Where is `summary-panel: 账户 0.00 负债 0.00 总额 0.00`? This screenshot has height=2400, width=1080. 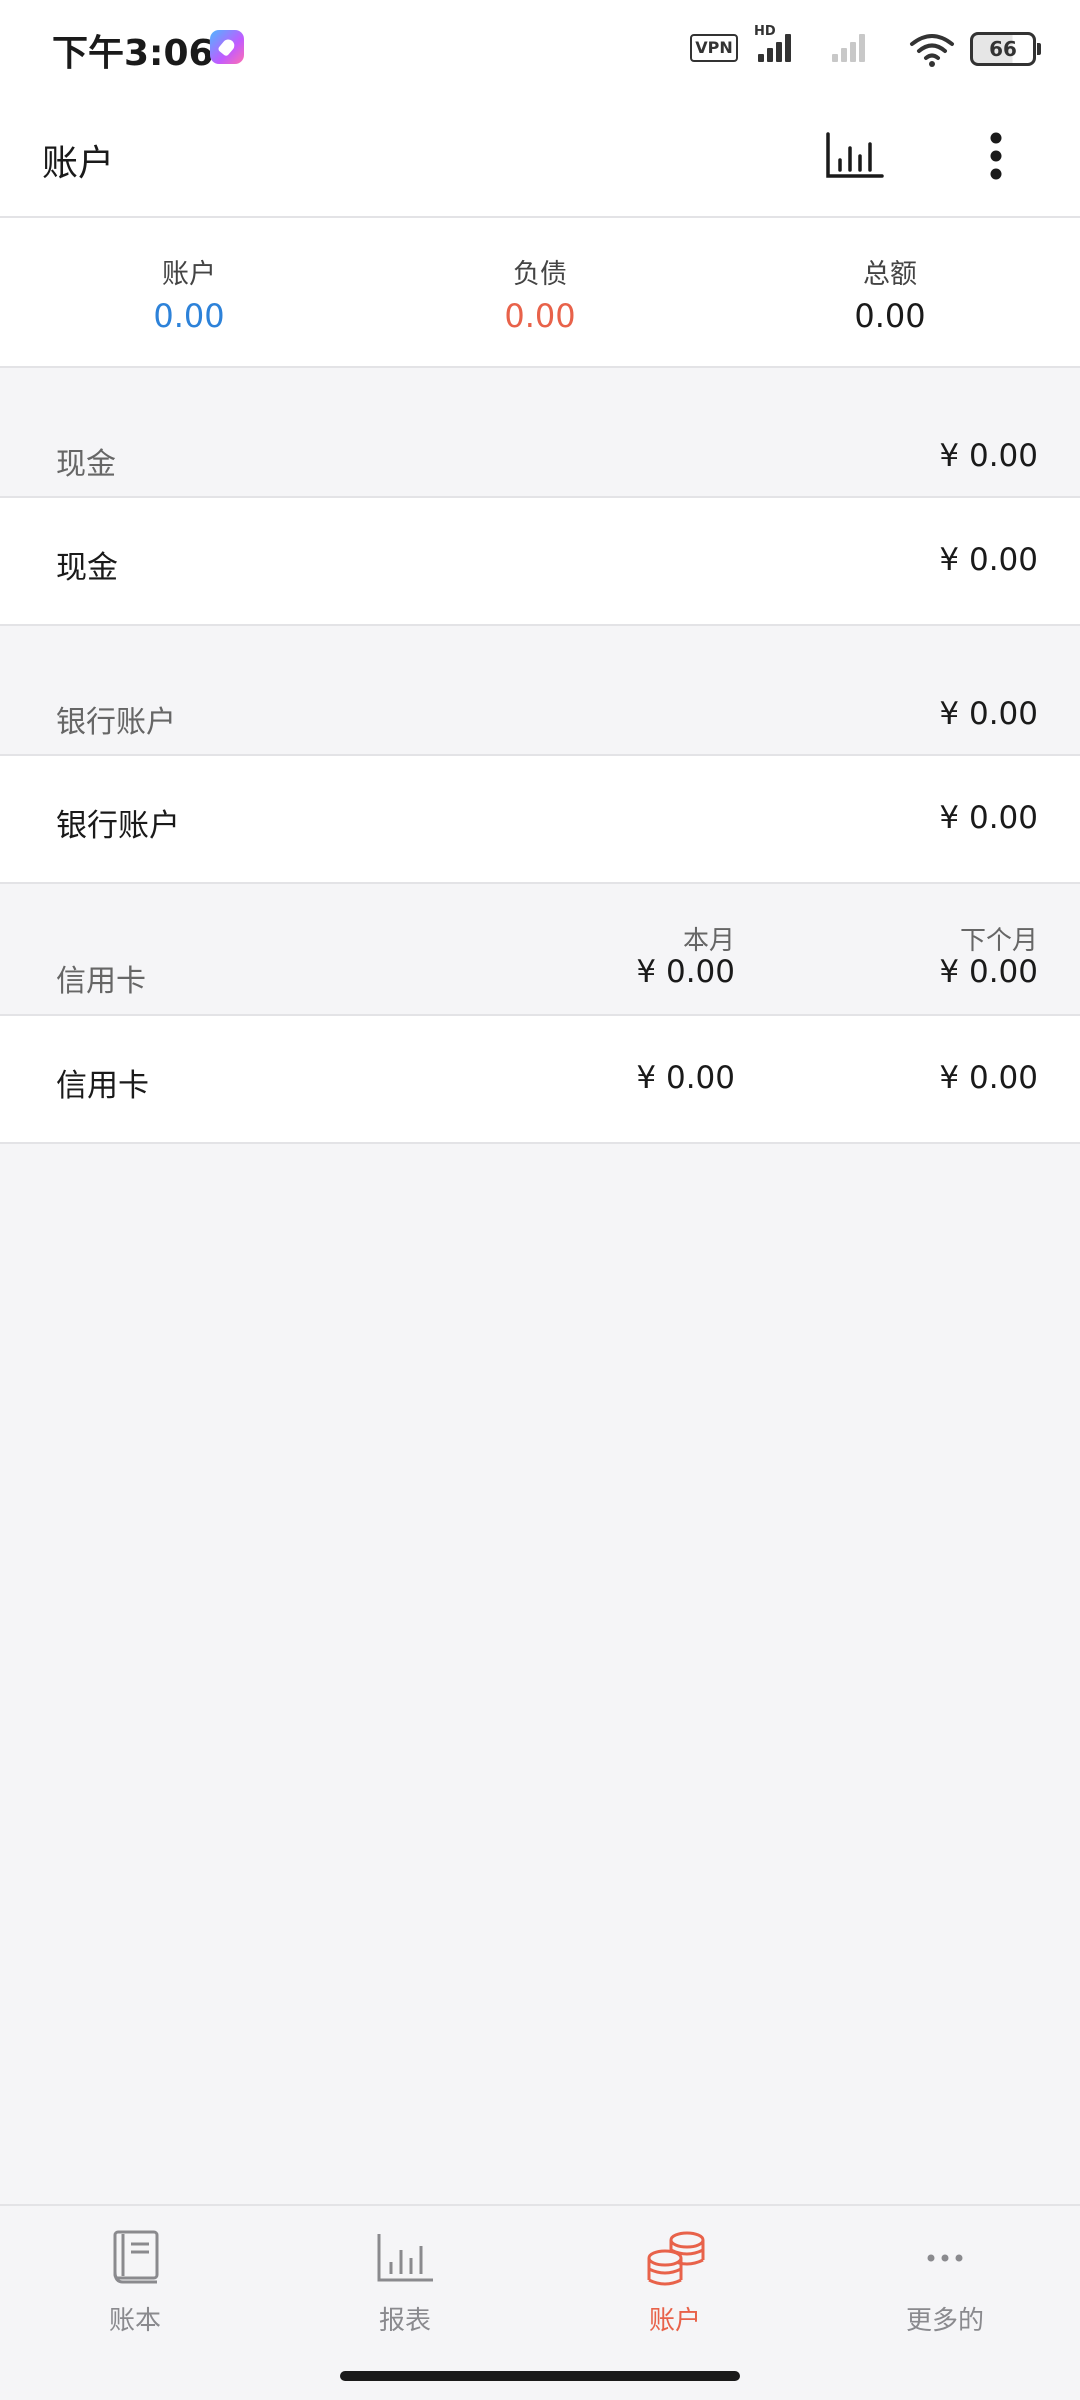
summary-panel: 账户 0.00 负债 0.00 总额 0.00 is located at coordinates (540, 293).